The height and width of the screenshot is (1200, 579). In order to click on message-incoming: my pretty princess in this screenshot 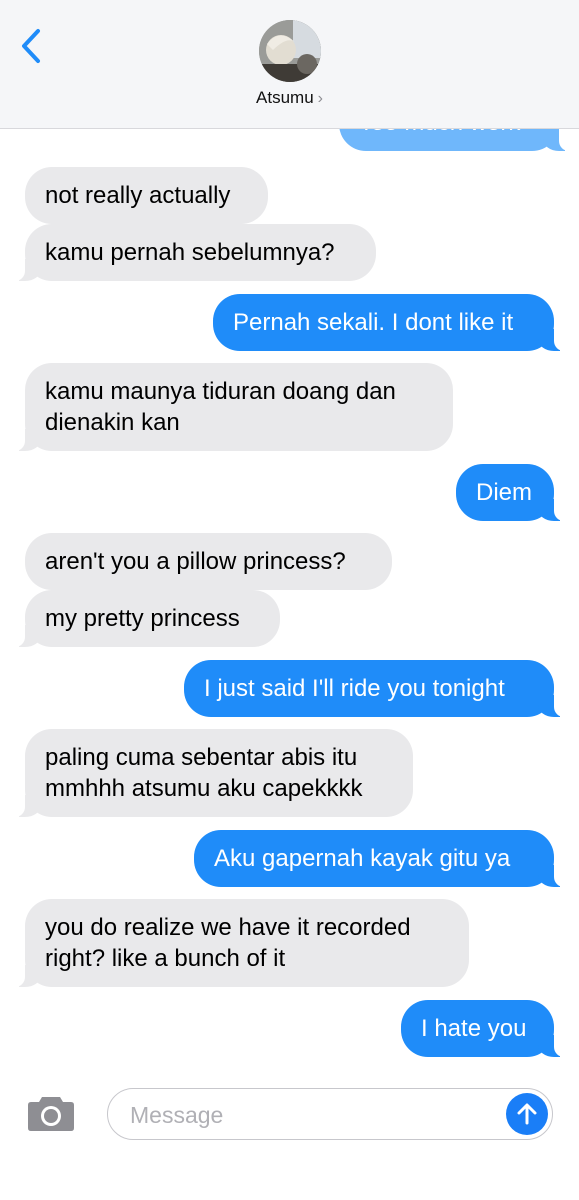, I will do `click(146, 618)`.